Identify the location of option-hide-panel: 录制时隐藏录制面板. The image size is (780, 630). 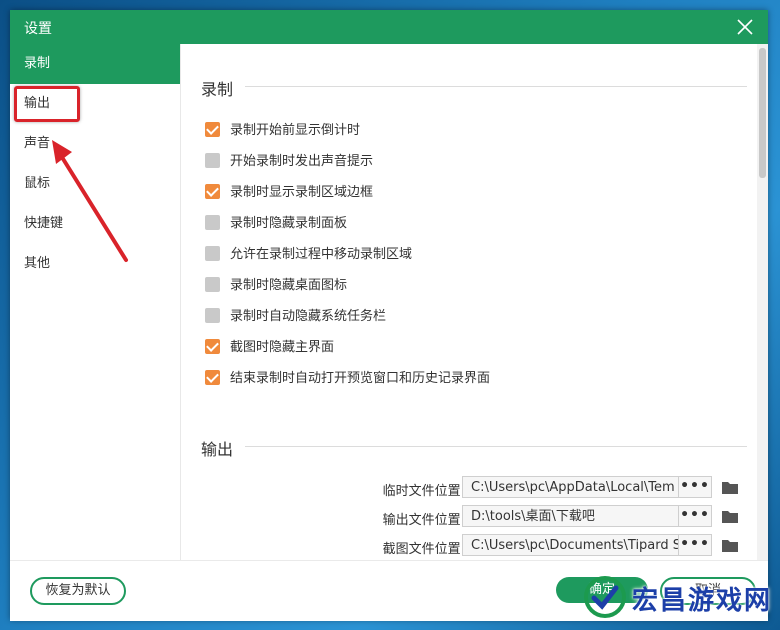
(276, 224).